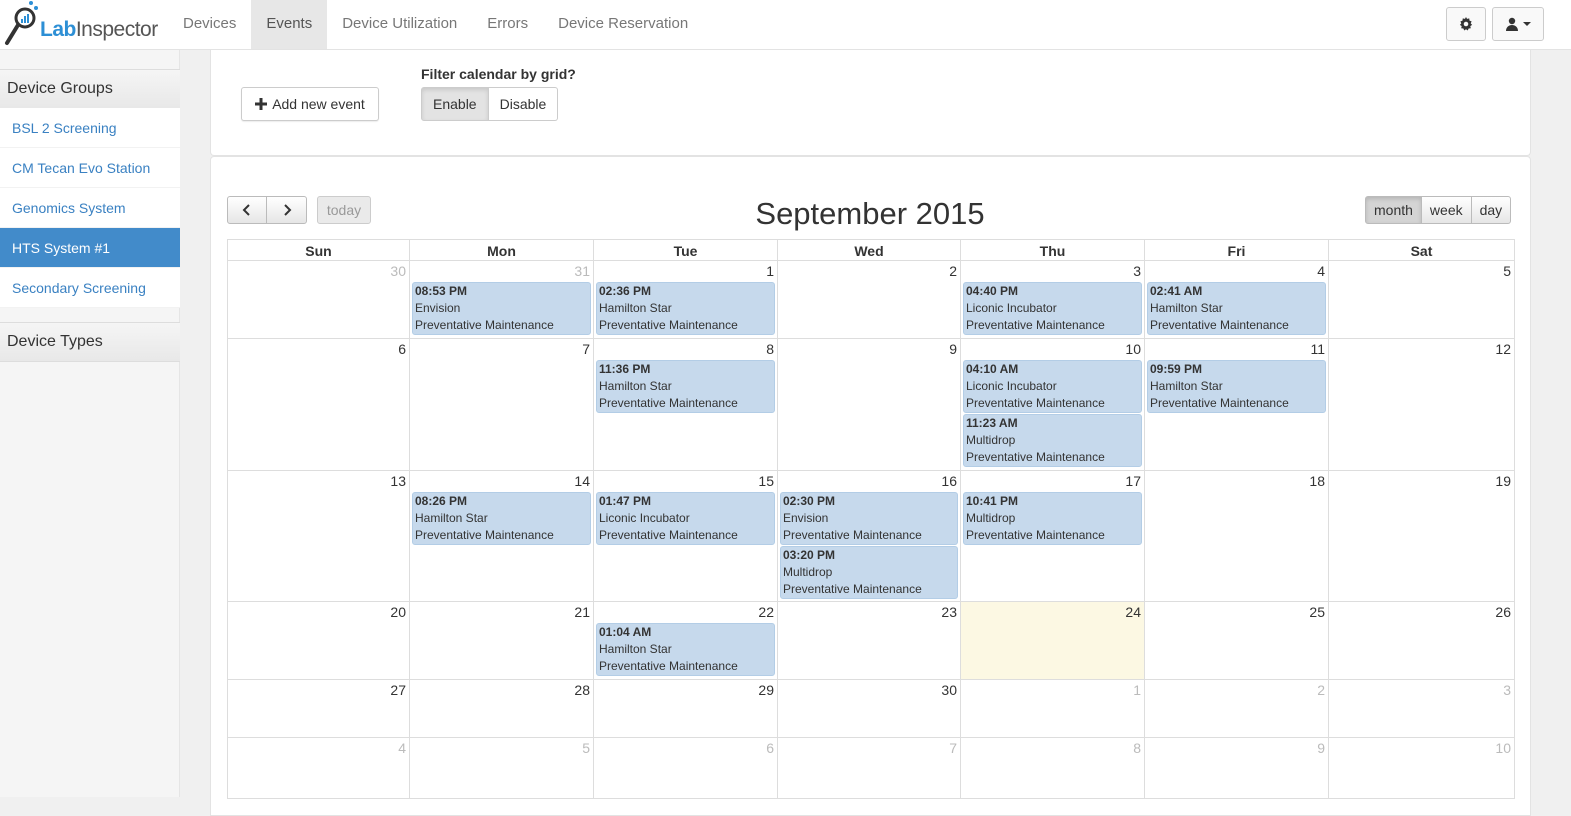  I want to click on today-button: today, so click(344, 210).